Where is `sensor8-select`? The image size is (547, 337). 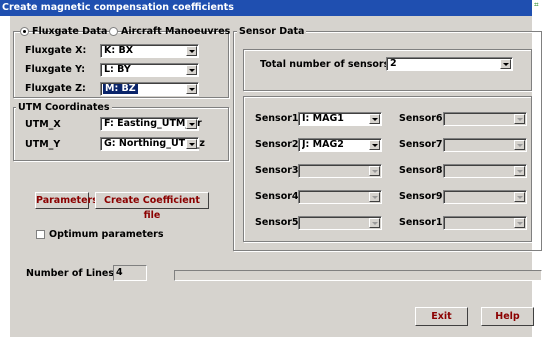 sensor8-select is located at coordinates (485, 171).